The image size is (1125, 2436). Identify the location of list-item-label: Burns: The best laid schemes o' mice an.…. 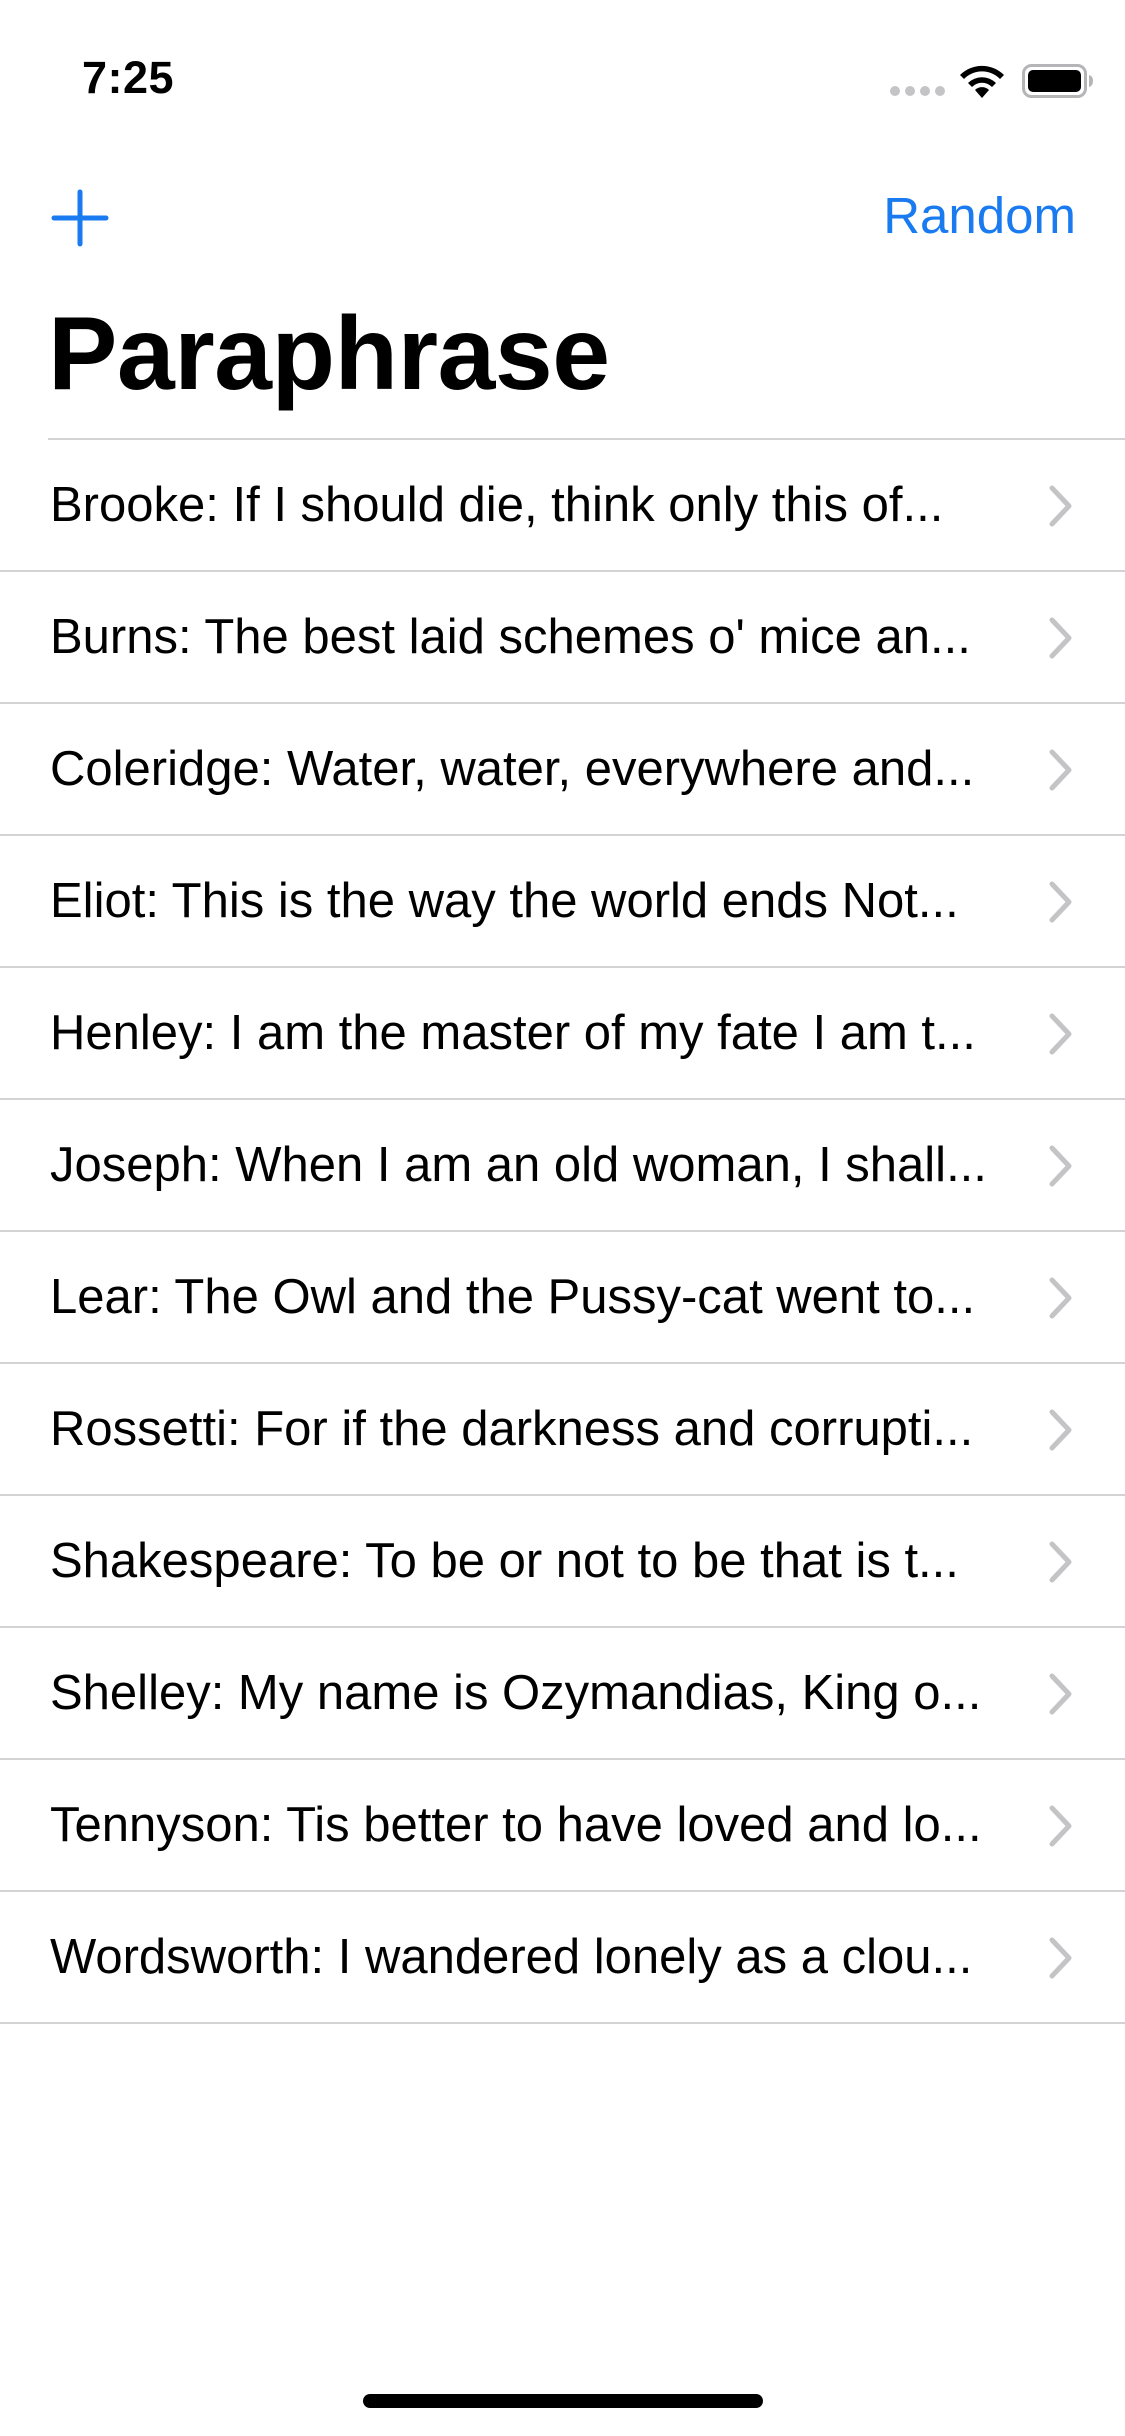
(510, 637).